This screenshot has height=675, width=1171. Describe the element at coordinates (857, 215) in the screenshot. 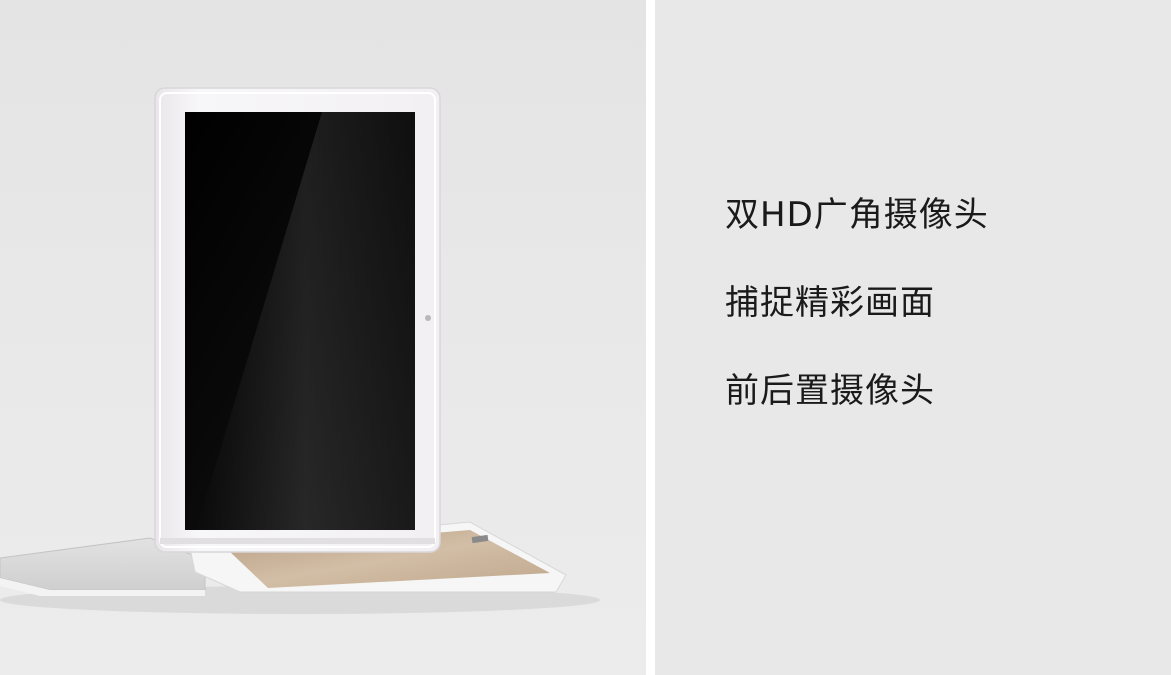

I see `feature-line-dual-hd-camera: 双HD广角摄像头` at that location.